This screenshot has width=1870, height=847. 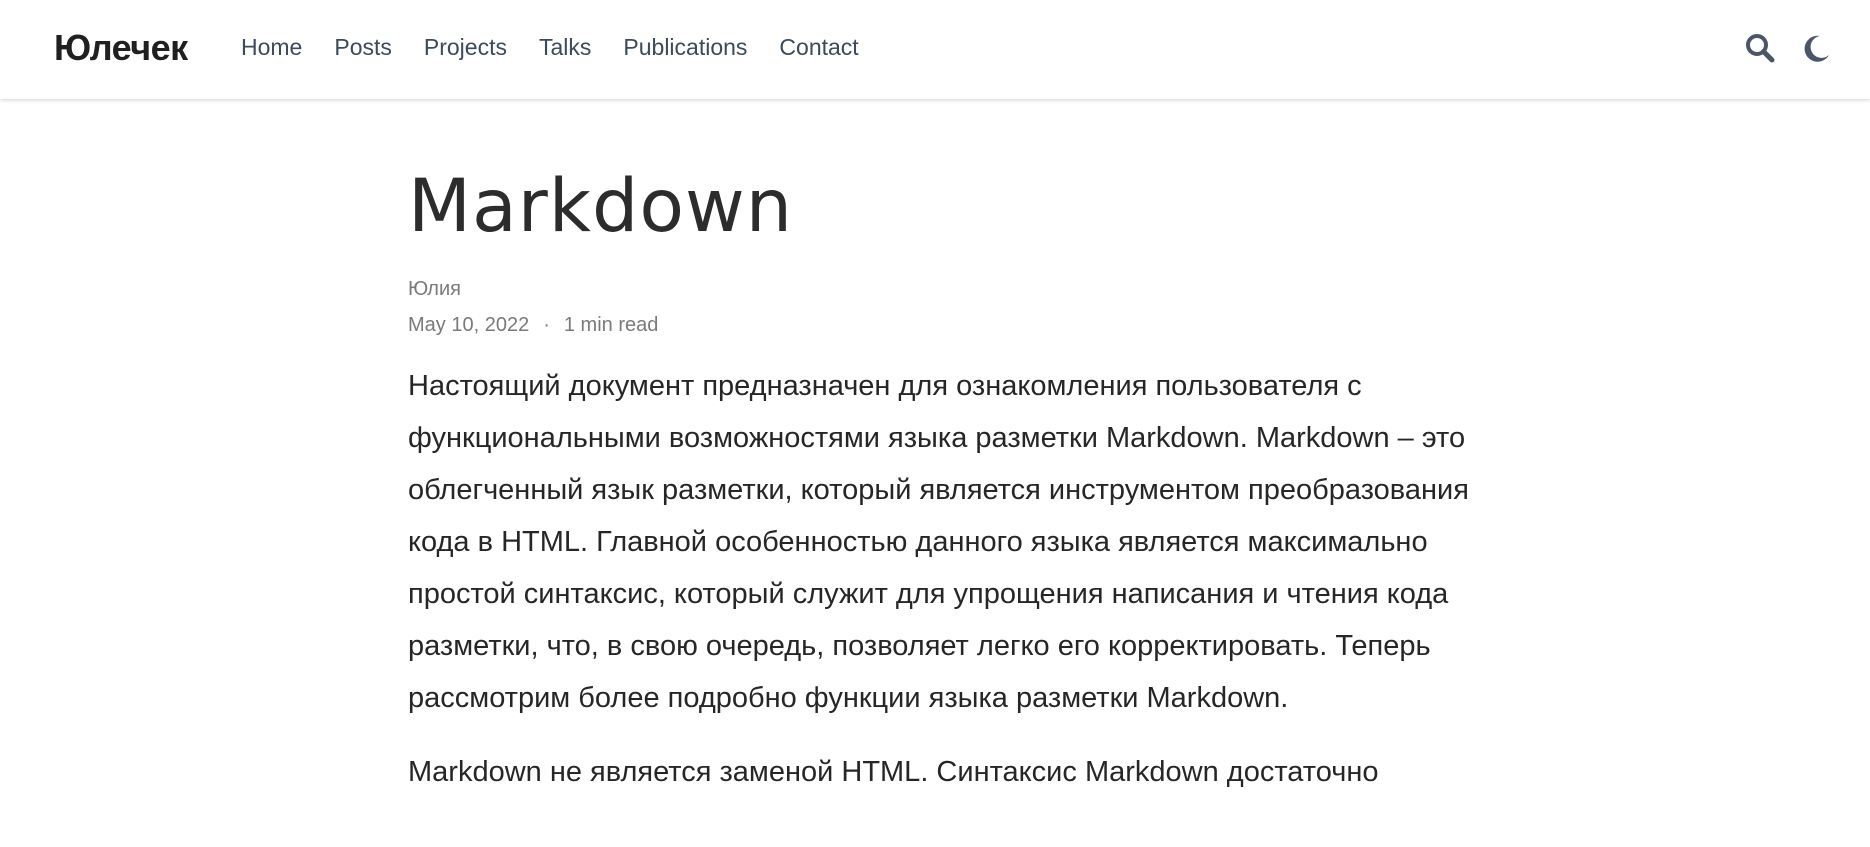 I want to click on page-title: Markdown, so click(x=600, y=206).